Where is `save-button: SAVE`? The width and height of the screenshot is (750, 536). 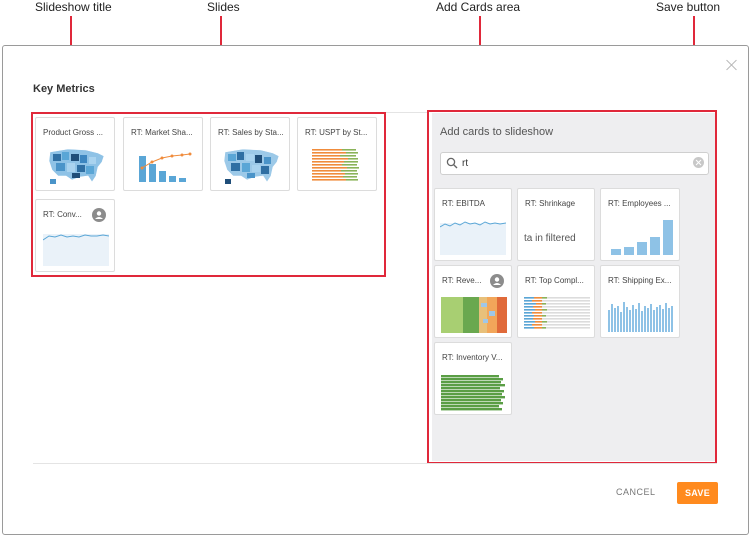 save-button: SAVE is located at coordinates (697, 493).